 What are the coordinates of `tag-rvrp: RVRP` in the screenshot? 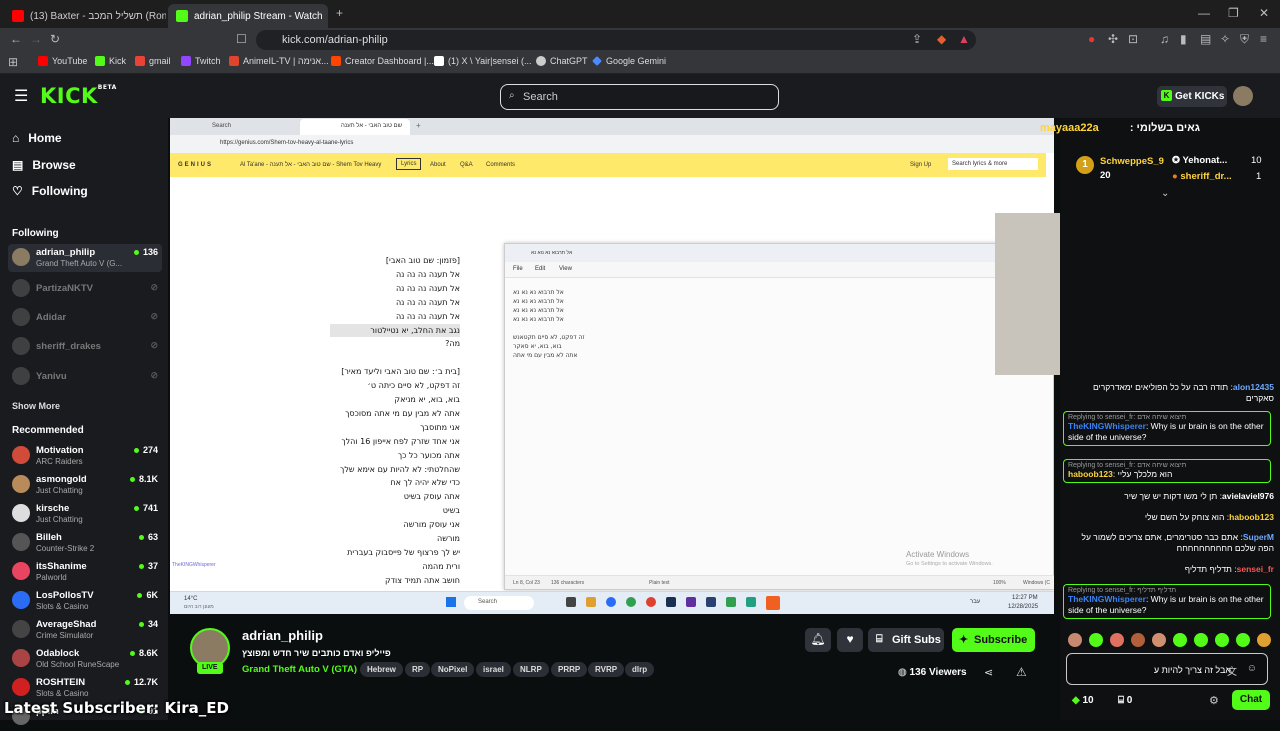 It's located at (606, 669).